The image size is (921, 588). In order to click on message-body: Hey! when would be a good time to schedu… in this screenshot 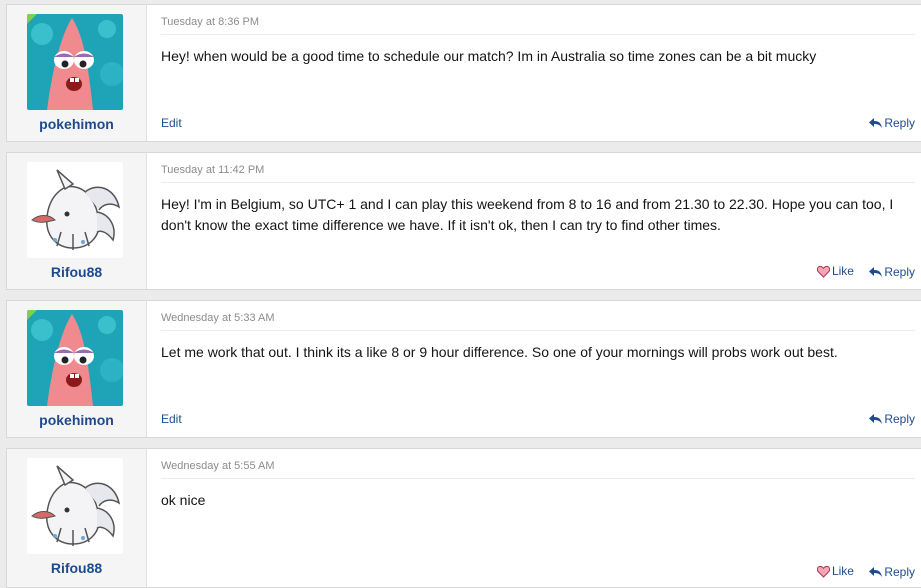, I will do `click(489, 56)`.